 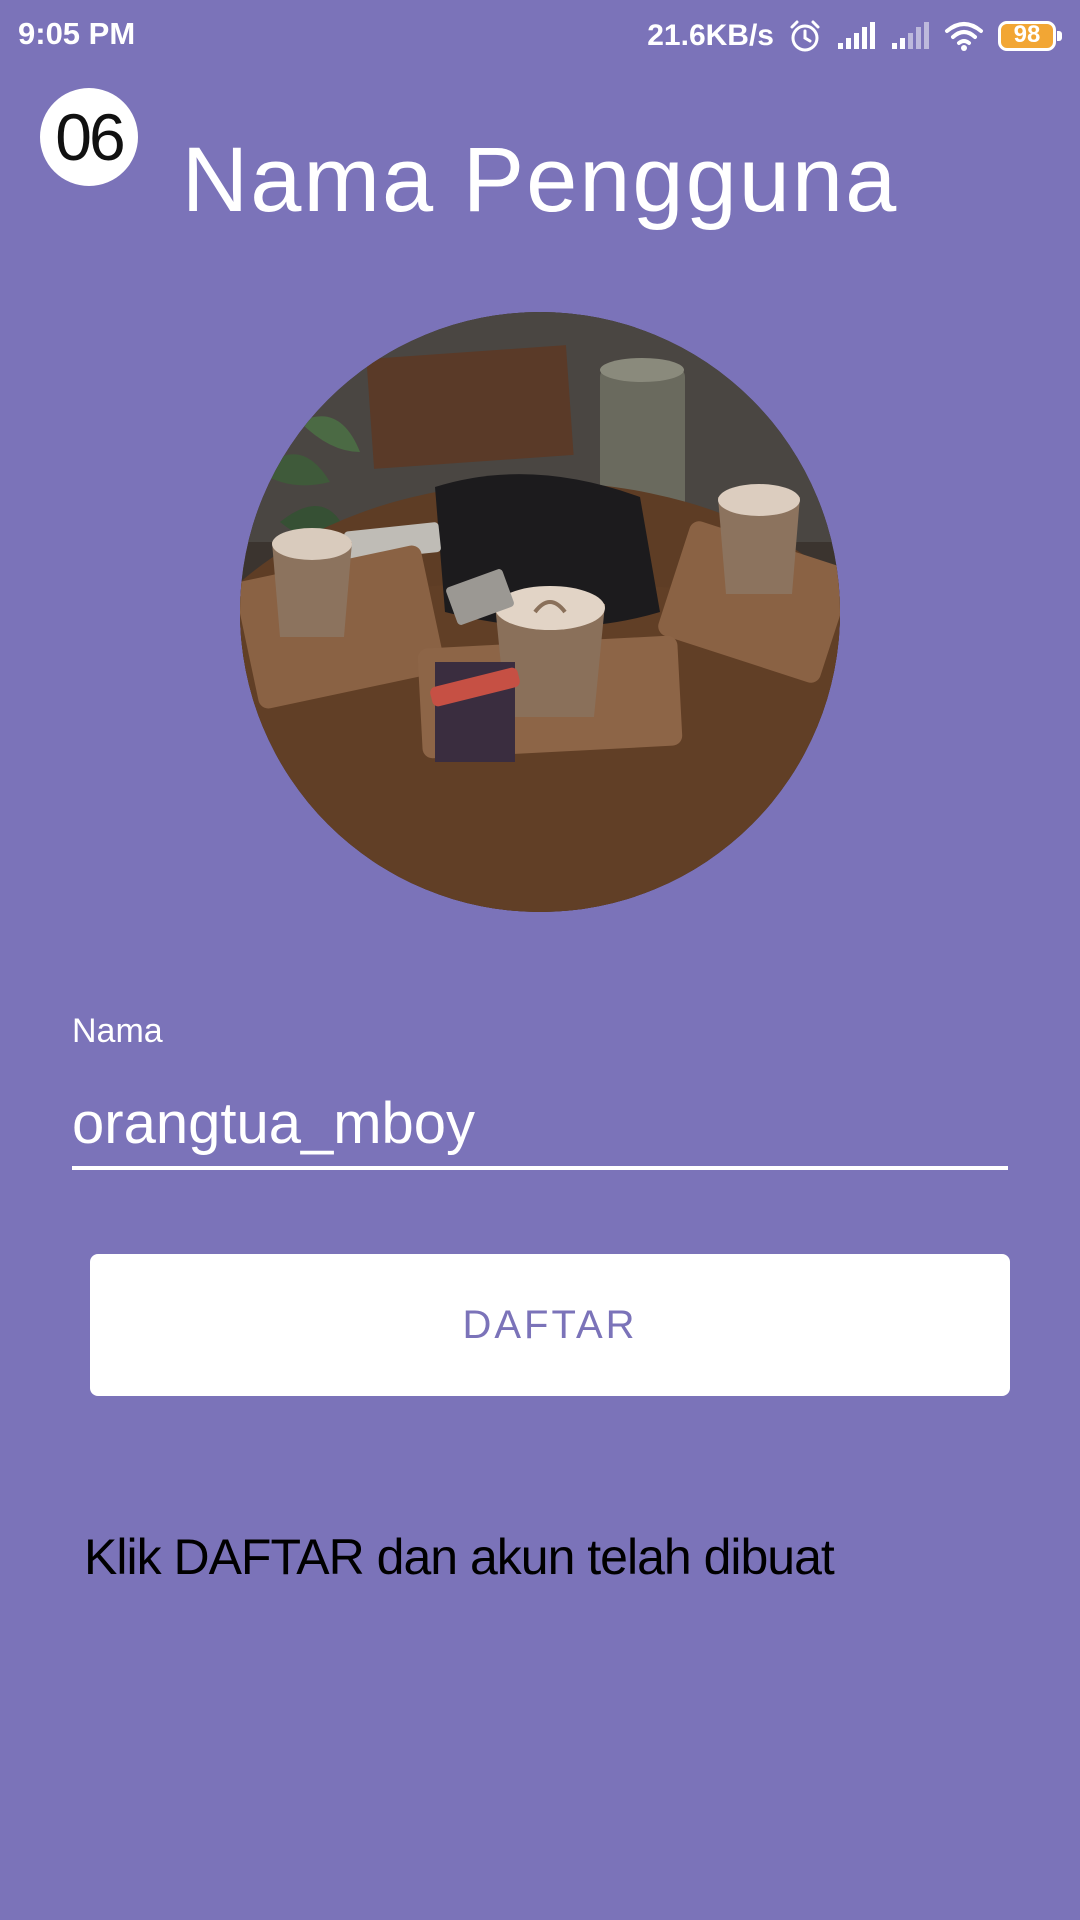 I want to click on status-icons: 21.6KB/s 98, so click(x=854, y=36).